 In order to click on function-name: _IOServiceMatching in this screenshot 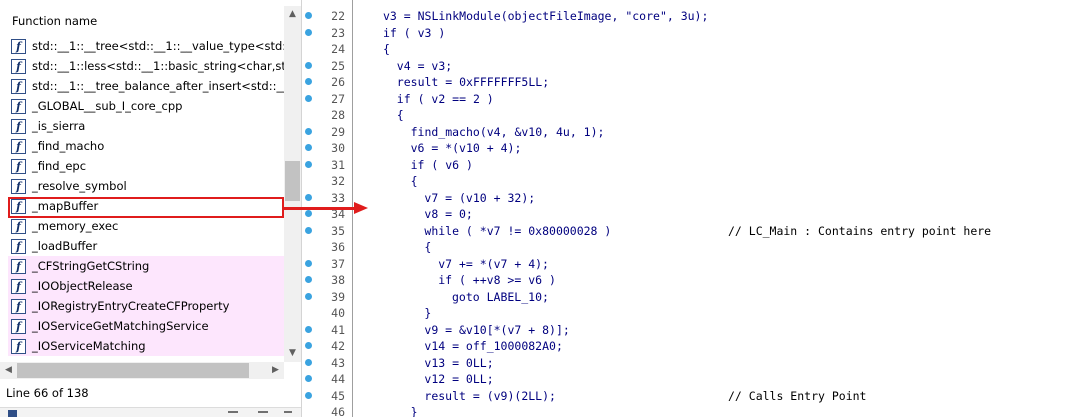, I will do `click(89, 346)`.